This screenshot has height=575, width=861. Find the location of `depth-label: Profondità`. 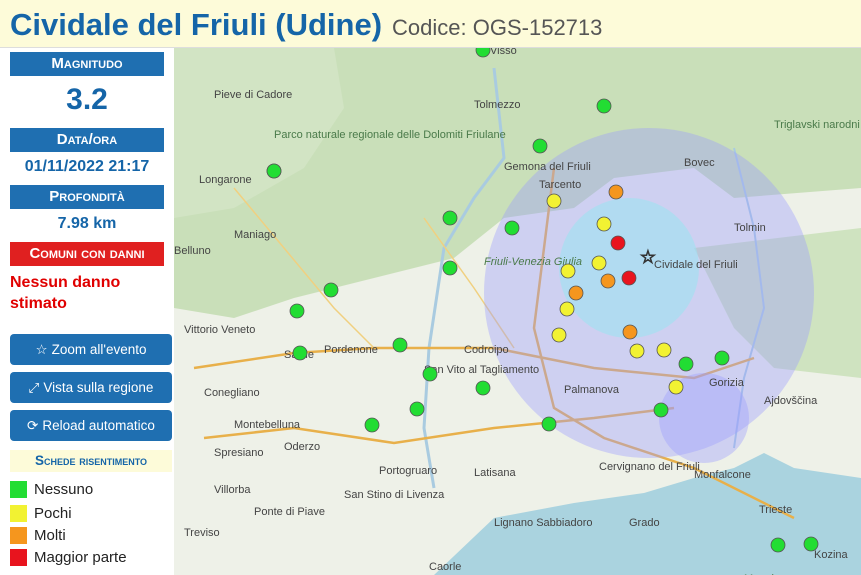

depth-label: Profondità is located at coordinates (87, 197).